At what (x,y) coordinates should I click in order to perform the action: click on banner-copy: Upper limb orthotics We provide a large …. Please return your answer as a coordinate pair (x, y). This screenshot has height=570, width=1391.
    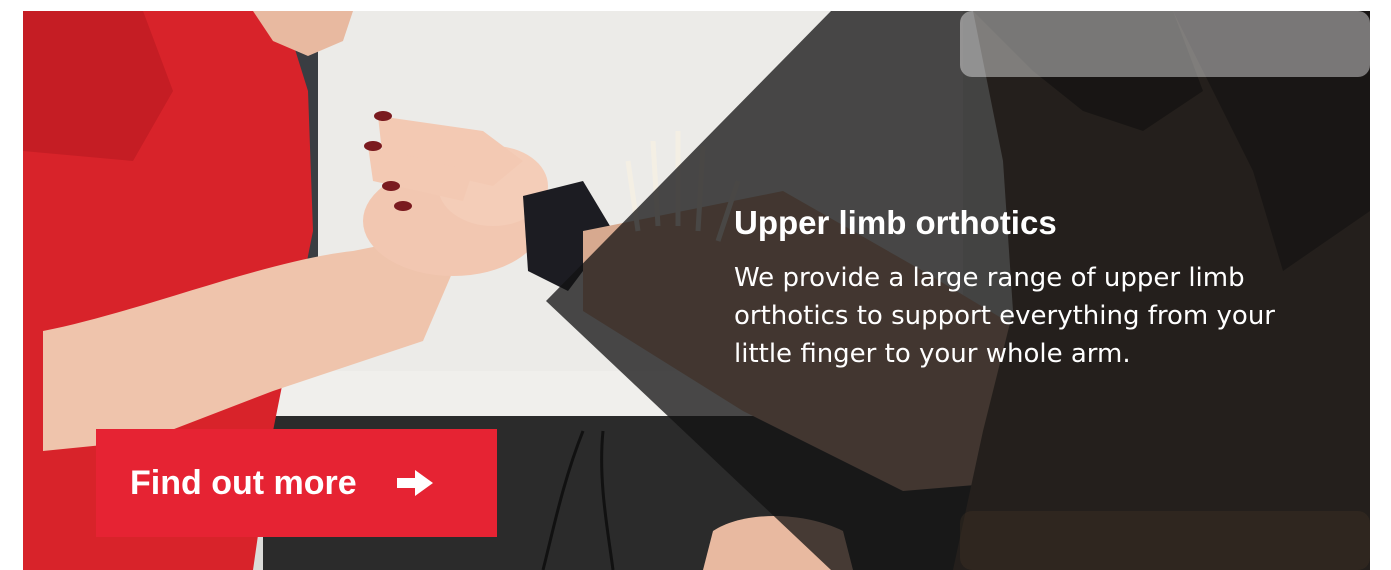
    Looking at the image, I should click on (1034, 287).